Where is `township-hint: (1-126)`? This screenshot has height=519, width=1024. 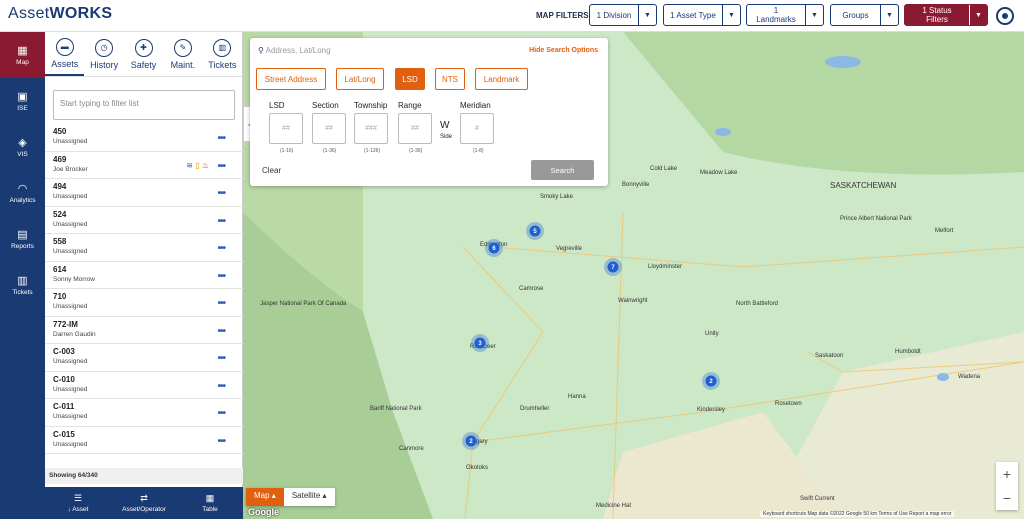 township-hint: (1-126) is located at coordinates (372, 151).